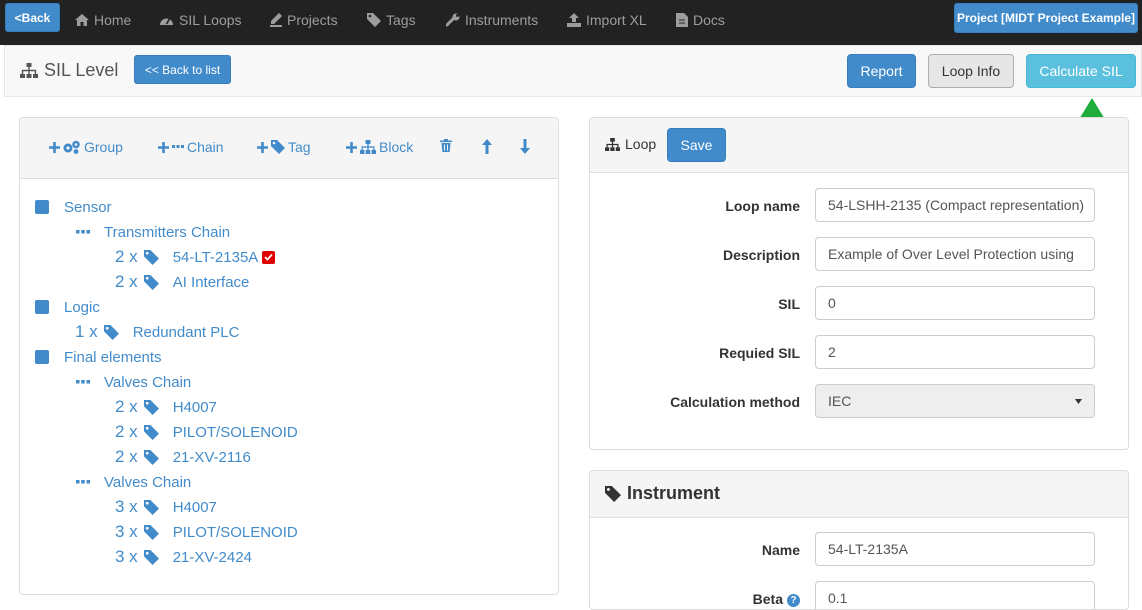 Image resolution: width=1142 pixels, height=610 pixels. Describe the element at coordinates (194, 407) in the screenshot. I see `tree-item-label: H4007` at that location.